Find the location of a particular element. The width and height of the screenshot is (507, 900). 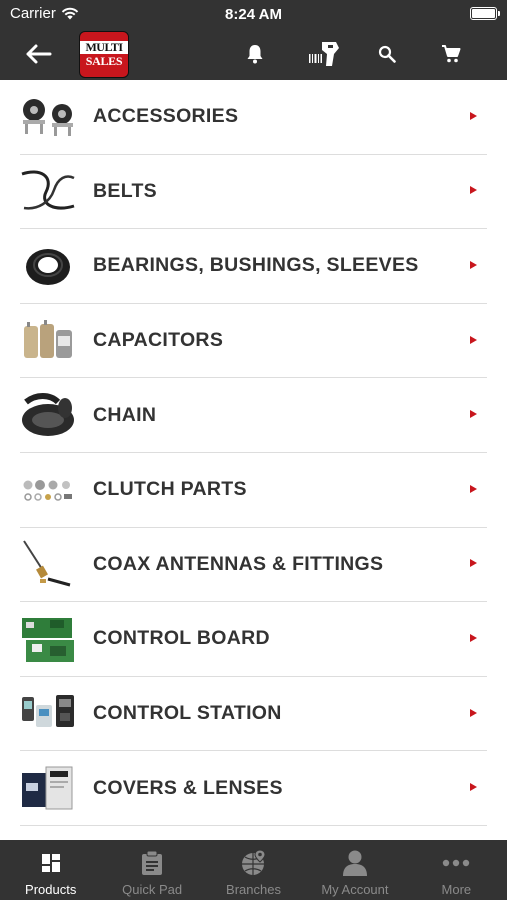

status-bar: Carrier 8:24 AM is located at coordinates (253, 14).